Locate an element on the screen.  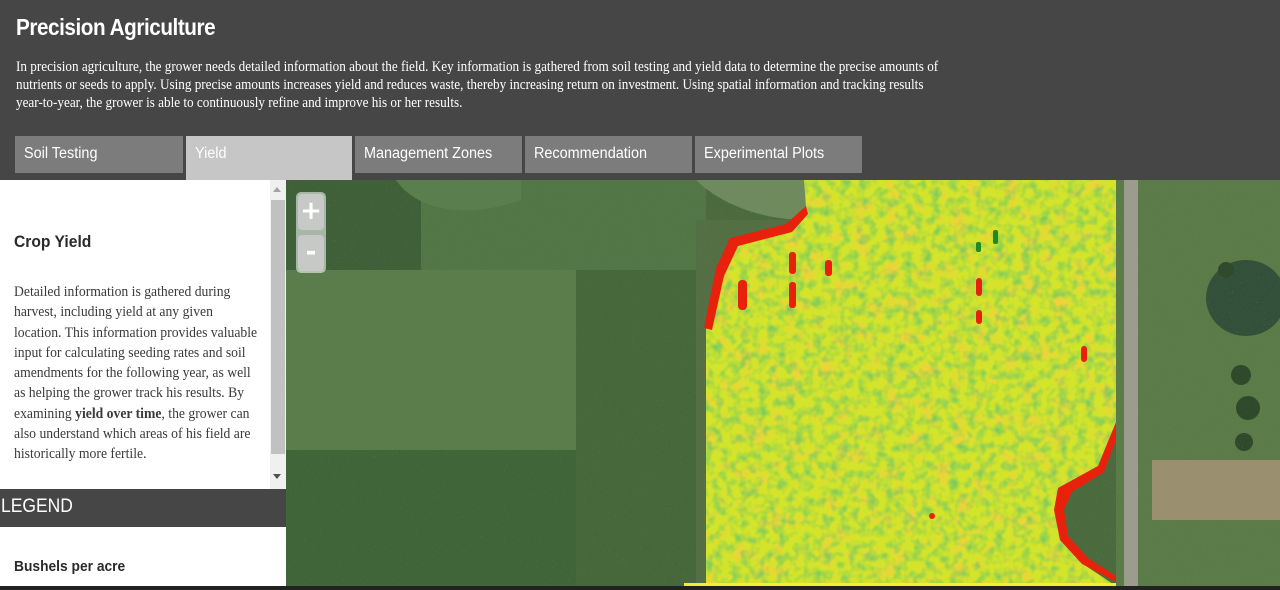
tab-label: Yield is located at coordinates (211, 153).